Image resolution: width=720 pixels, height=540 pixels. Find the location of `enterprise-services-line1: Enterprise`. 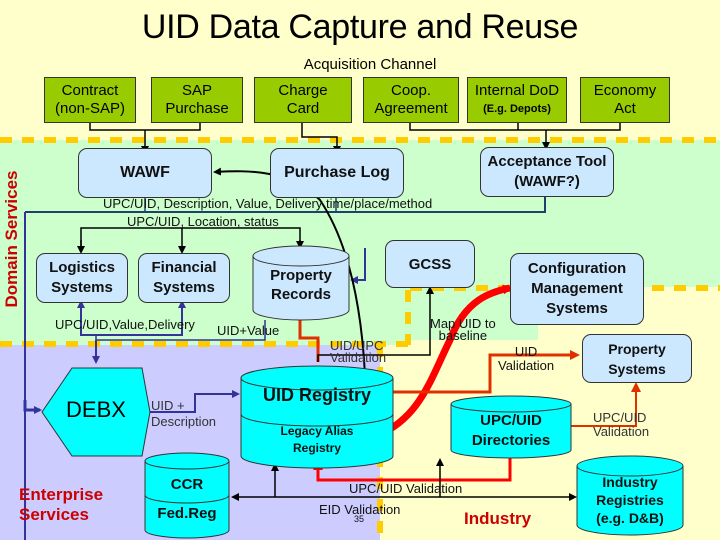

enterprise-services-line1: Enterprise is located at coordinates (61, 494).